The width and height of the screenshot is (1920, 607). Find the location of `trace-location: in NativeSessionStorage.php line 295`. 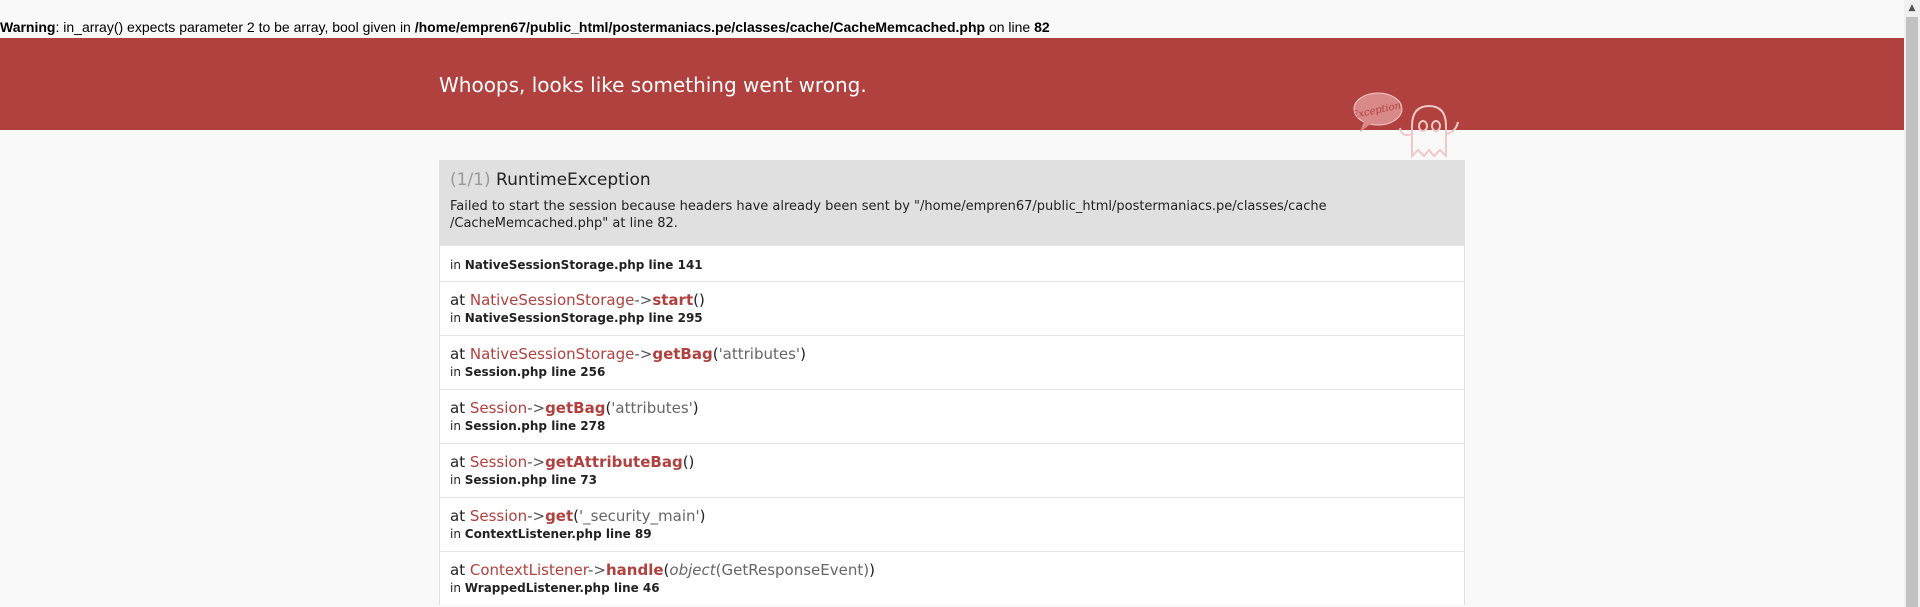

trace-location: in NativeSessionStorage.php line 295 is located at coordinates (952, 318).